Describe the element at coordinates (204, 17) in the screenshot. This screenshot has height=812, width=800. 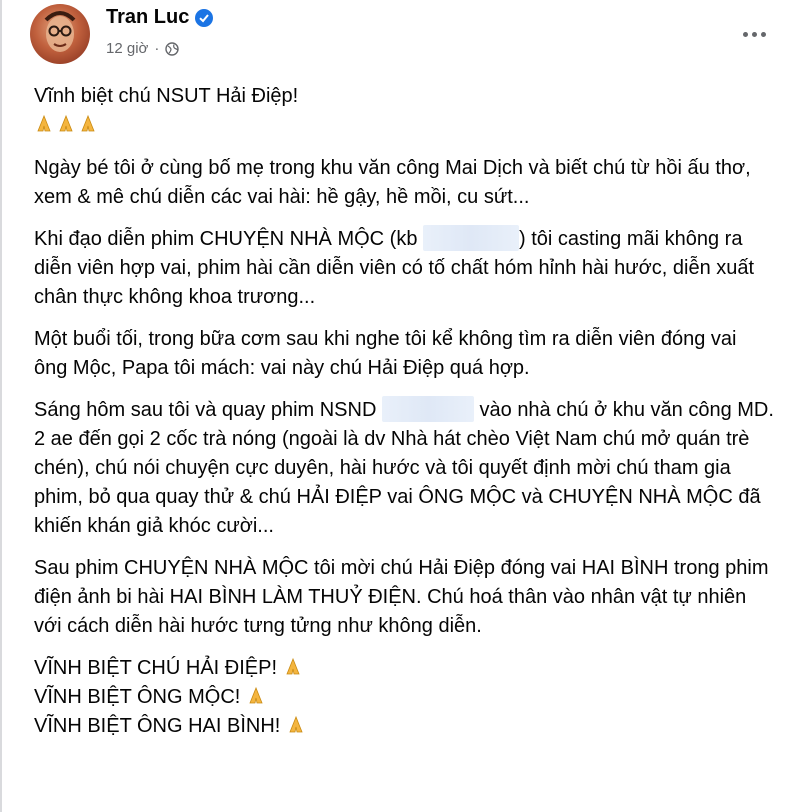
I see `verified-badge-icon` at that location.